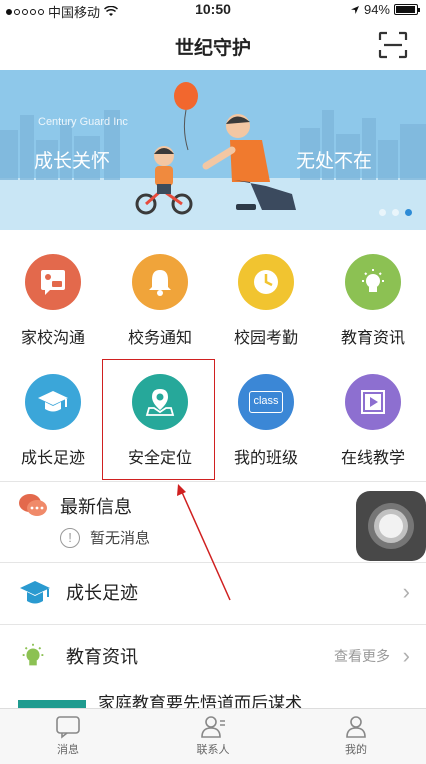 The width and height of the screenshot is (426, 764). Describe the element at coordinates (102, 657) in the screenshot. I see `edu-news-label: 教育资讯` at that location.